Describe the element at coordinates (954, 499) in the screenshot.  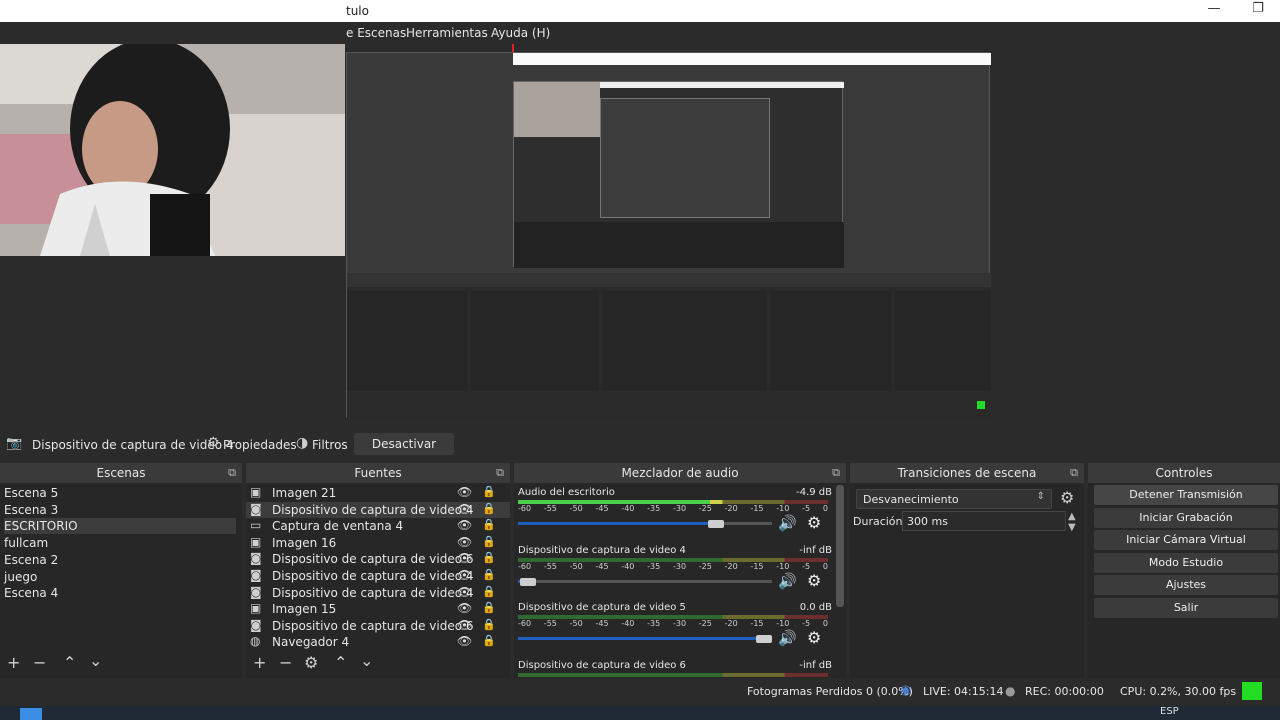
I see `transition-select: Desvanecimiento ⇕` at that location.